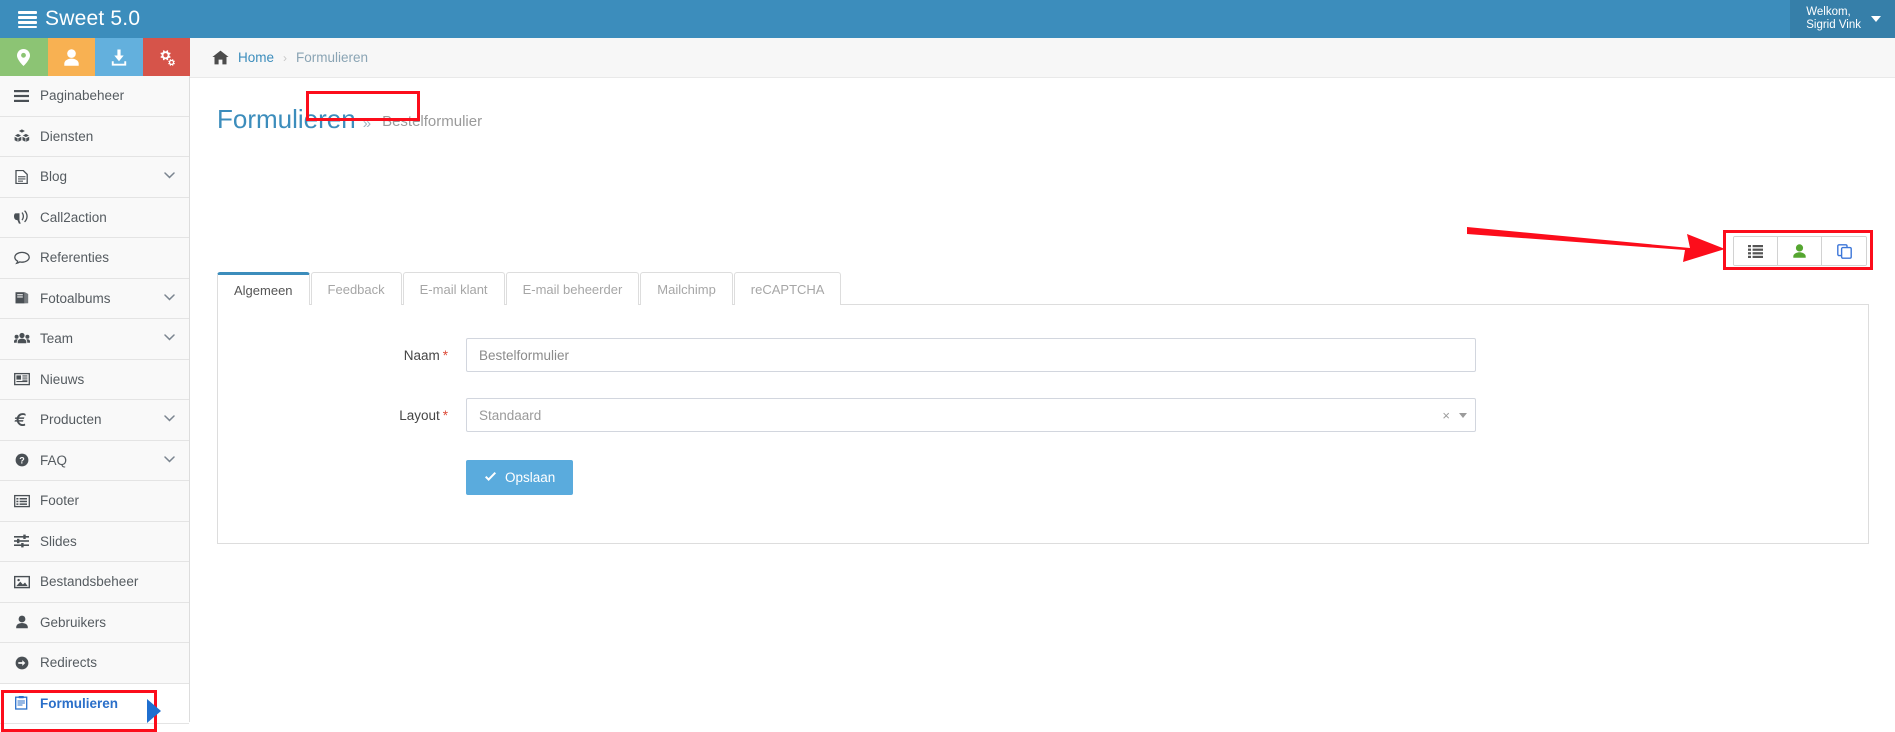 This screenshot has width=1895, height=732. Describe the element at coordinates (94, 380) in the screenshot. I see `sidebar-item-nieuws: Nieuws` at that location.